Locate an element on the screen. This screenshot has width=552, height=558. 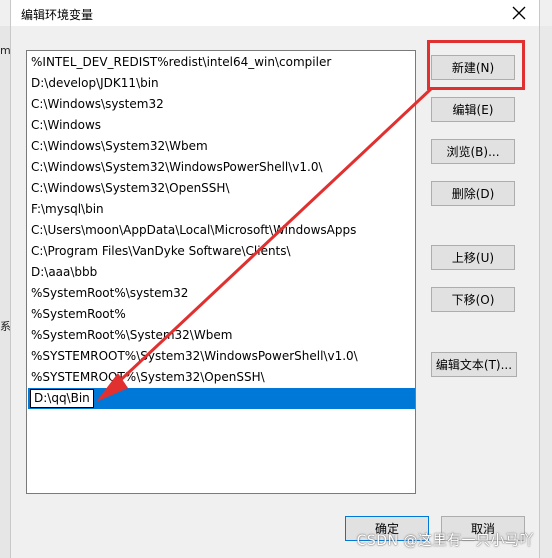
watermark: CSDN @这里有一只小马吖 is located at coordinates (445, 541).